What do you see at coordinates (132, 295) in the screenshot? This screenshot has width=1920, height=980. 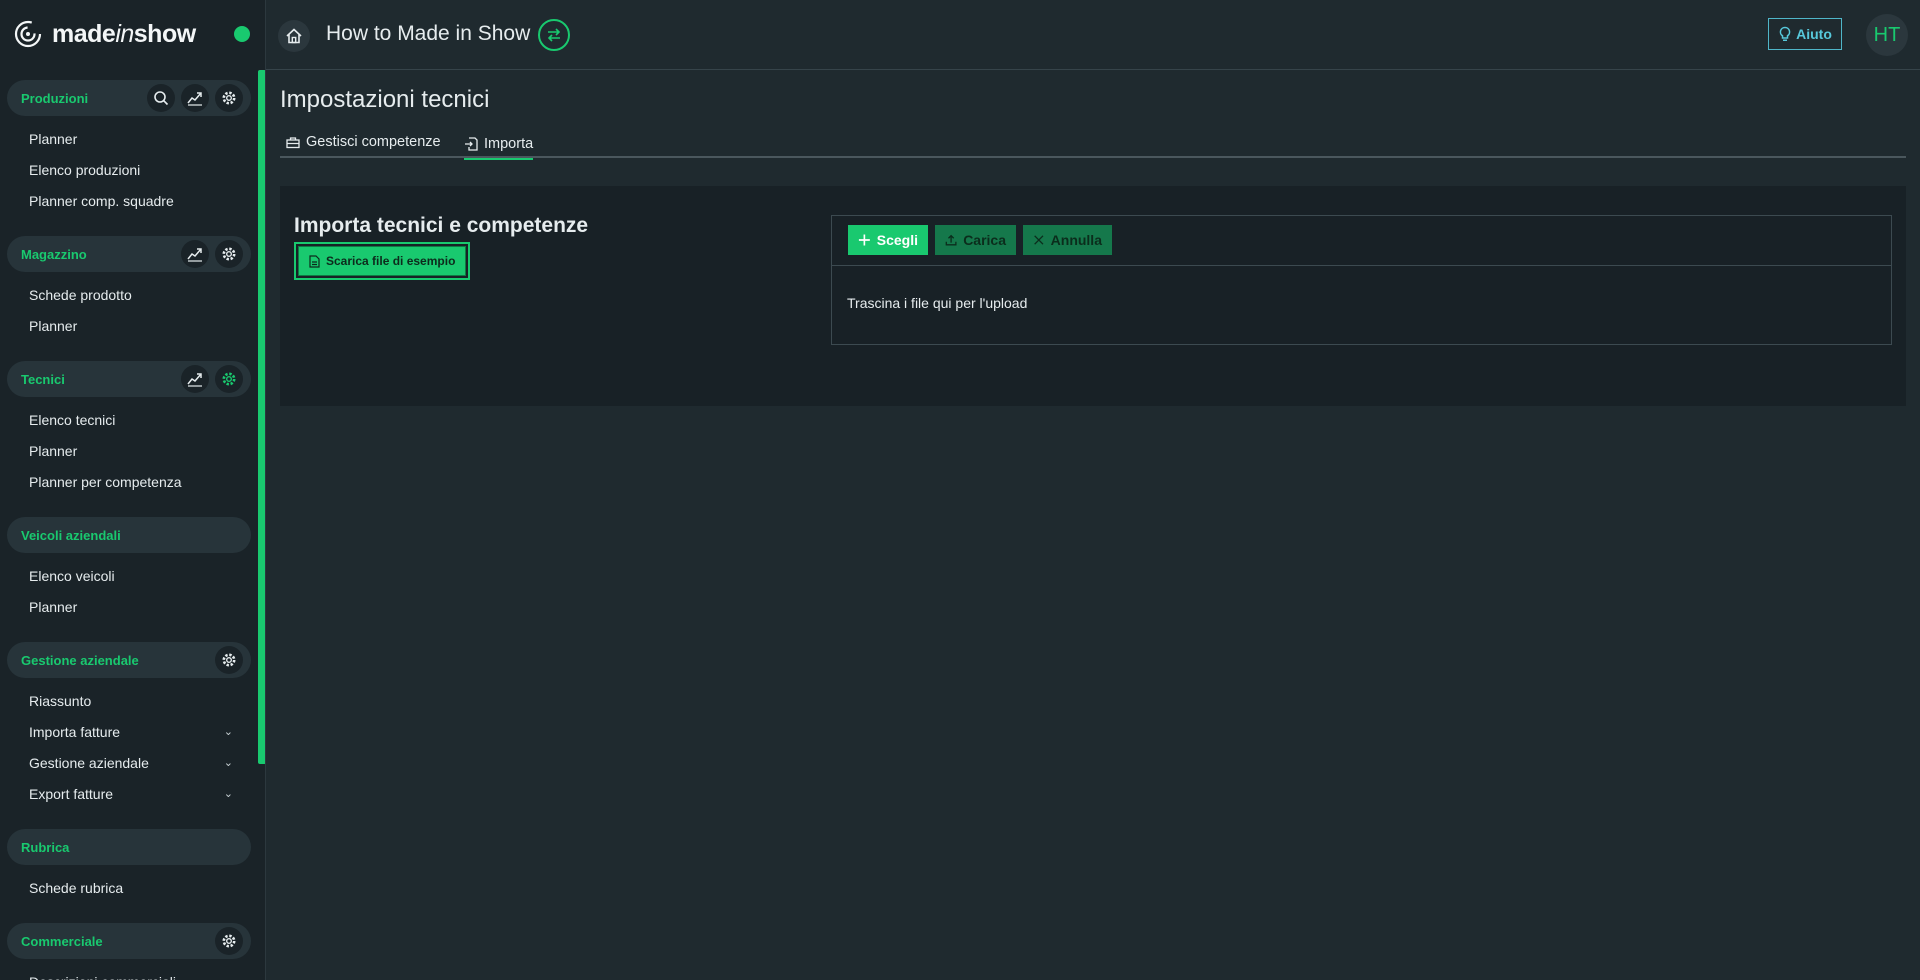 I see `sidebar-item-schede-prodotto: Schede prodotto` at bounding box center [132, 295].